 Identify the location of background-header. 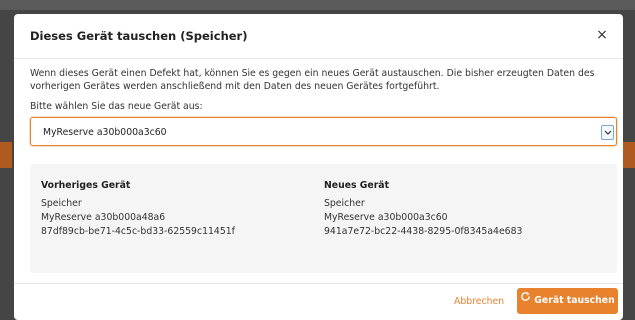
(317, 5).